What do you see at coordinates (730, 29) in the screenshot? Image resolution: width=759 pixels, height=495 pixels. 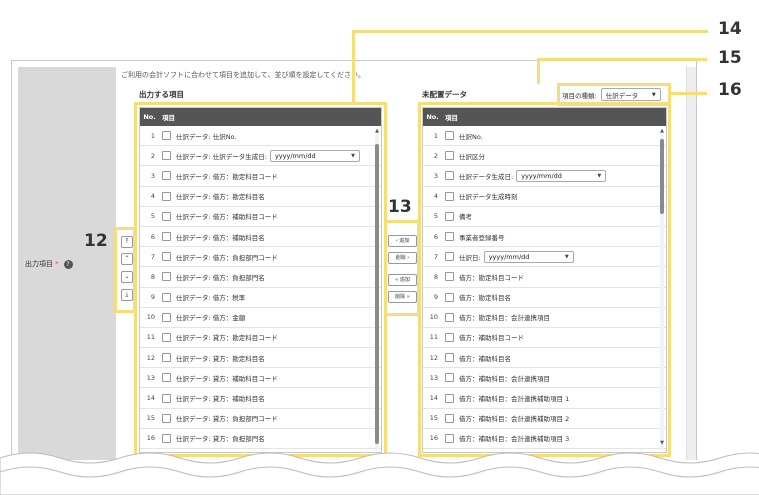 I see `callout-14: 14` at bounding box center [730, 29].